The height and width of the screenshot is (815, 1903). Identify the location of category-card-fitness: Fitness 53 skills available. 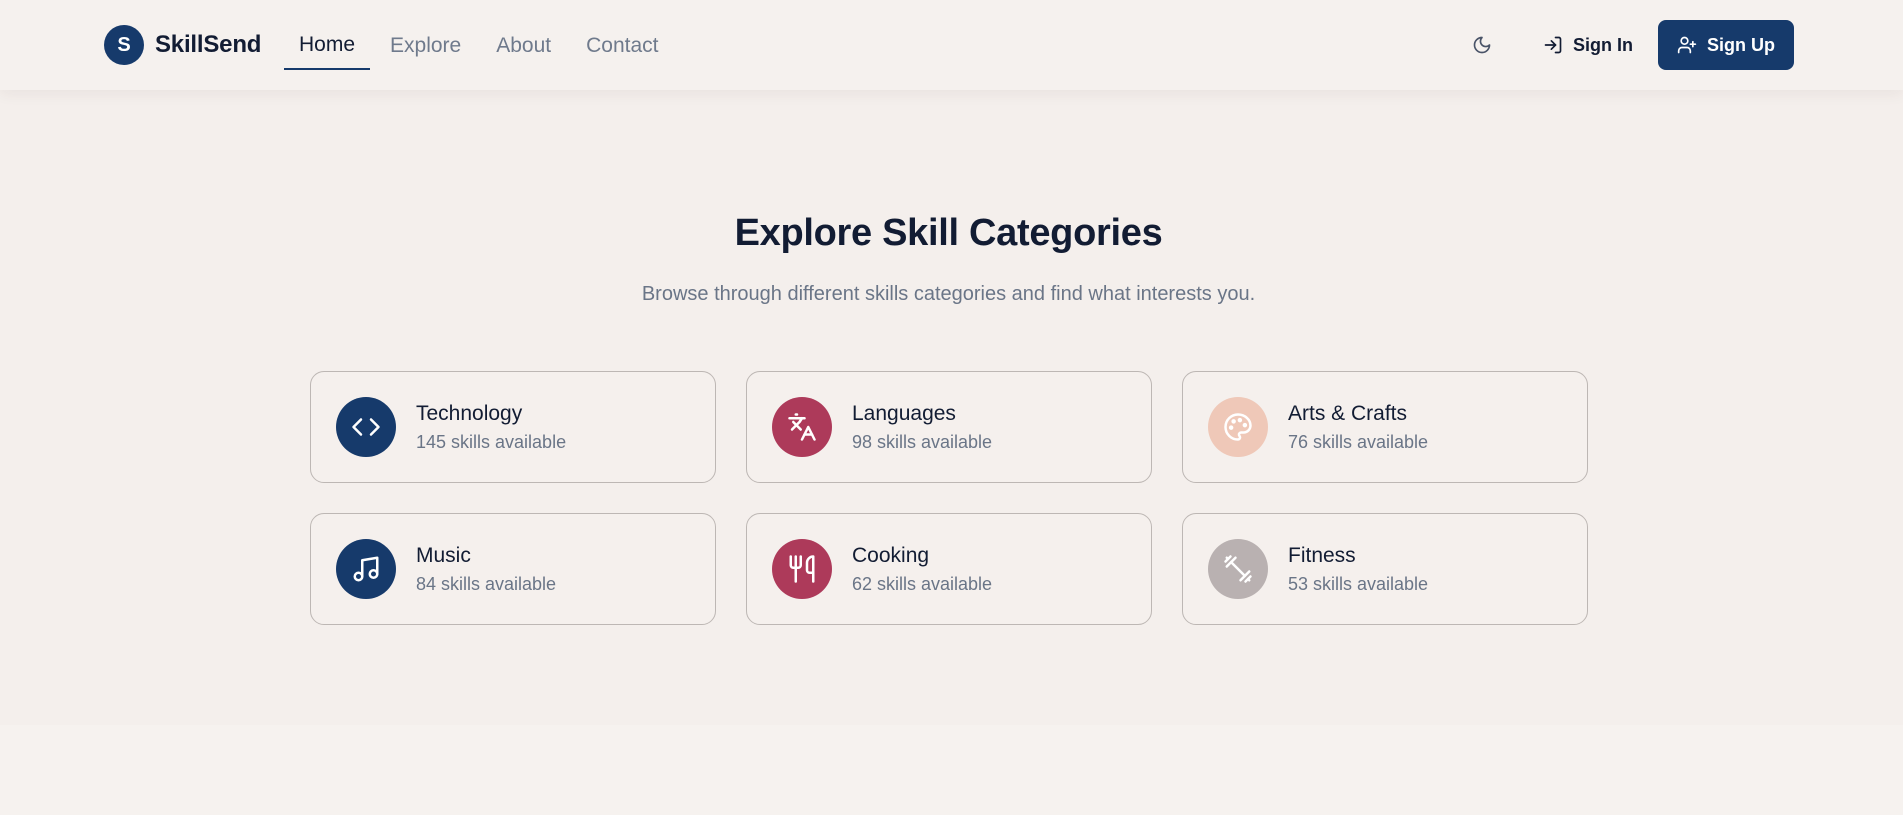
(1385, 569).